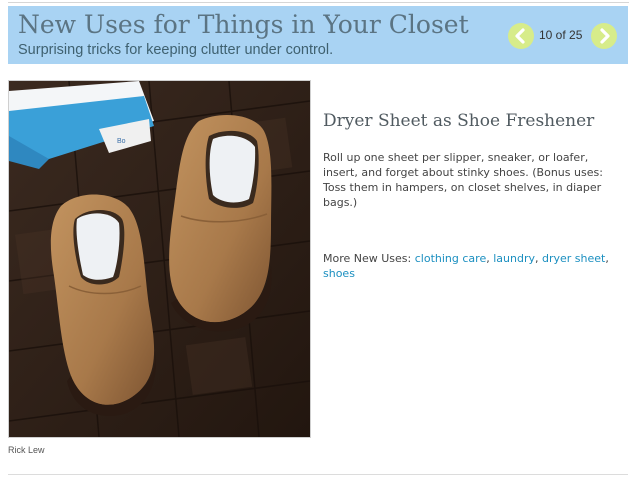 This screenshot has width=633, height=485. Describe the element at coordinates (459, 121) in the screenshot. I see `item-title: Dryer Sheet as Shoe Freshener` at that location.